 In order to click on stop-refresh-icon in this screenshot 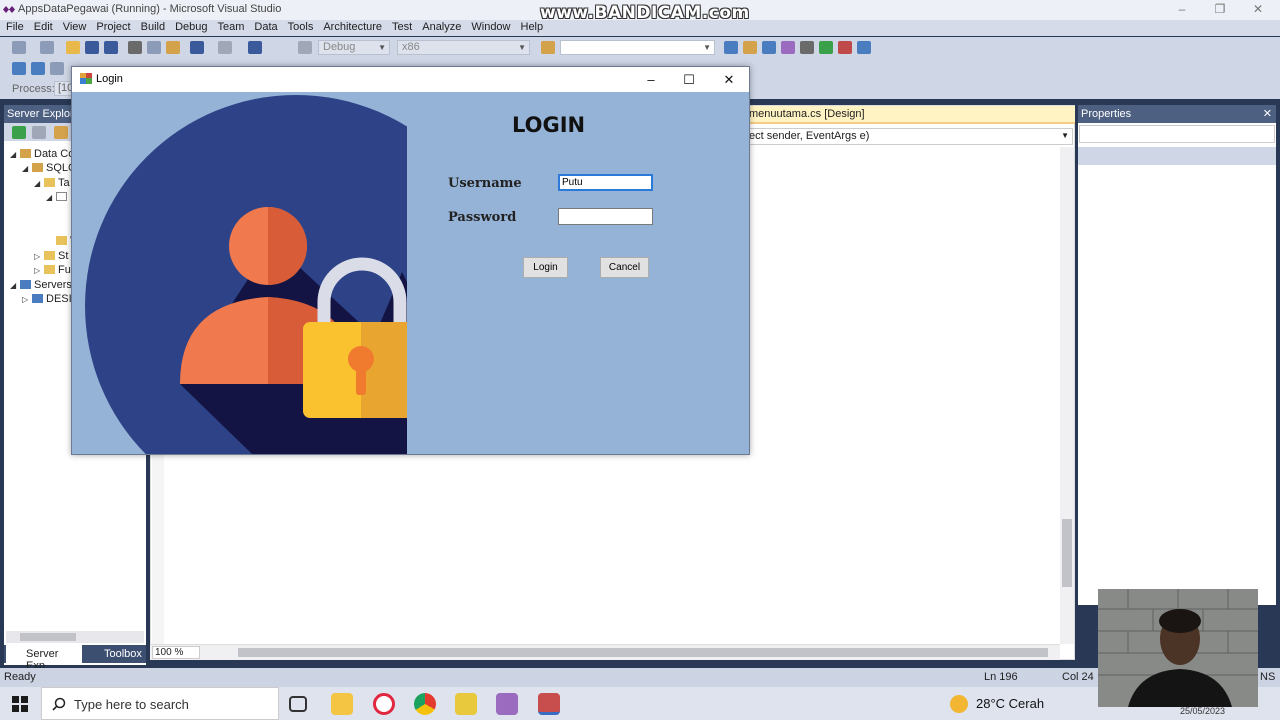, I will do `click(39, 132)`.